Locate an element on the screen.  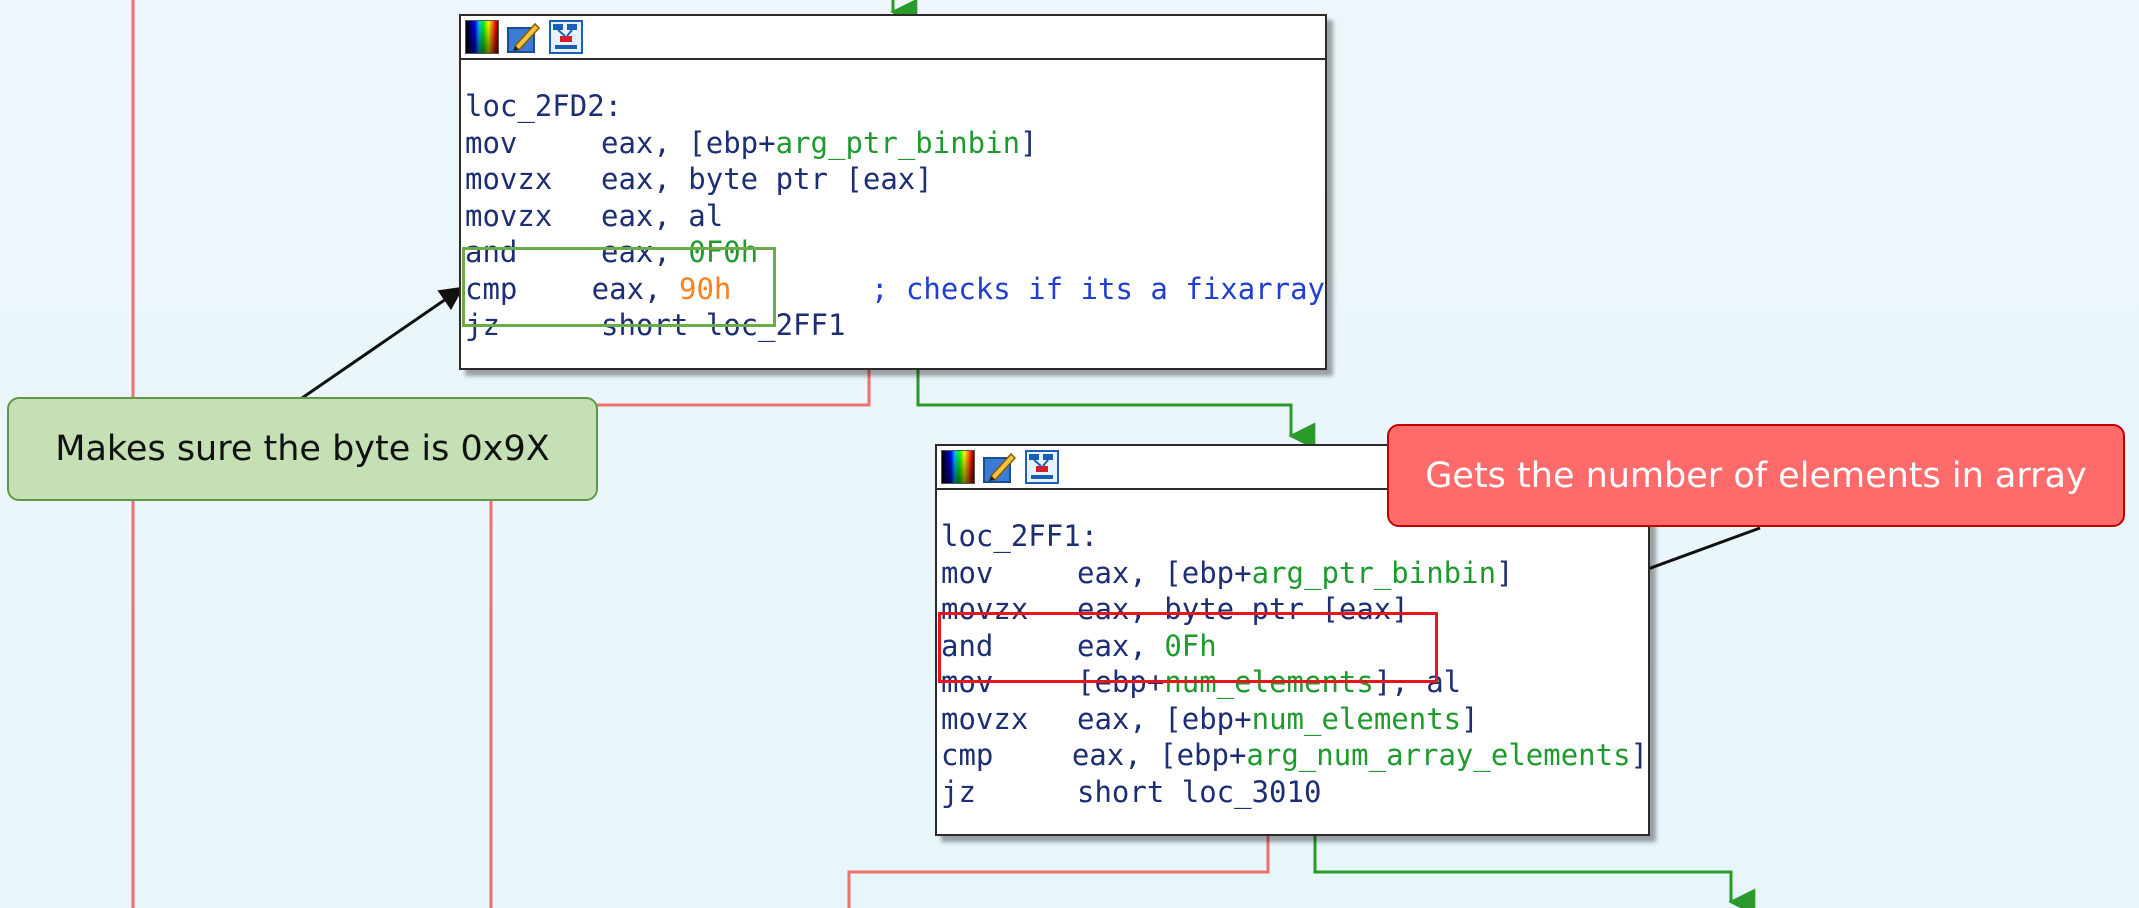
green-annotation-callout: Makes sure the byte is 0x9X is located at coordinates (302, 449).